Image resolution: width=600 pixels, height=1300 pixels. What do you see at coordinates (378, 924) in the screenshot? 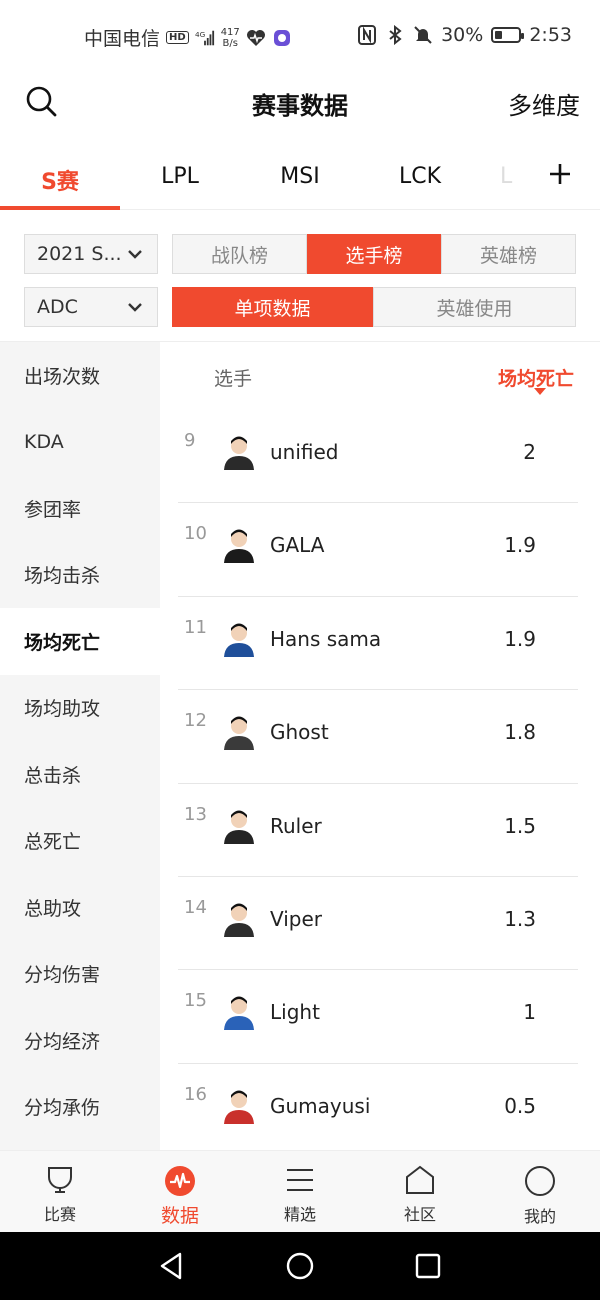
I see `table-row: 14 Viper 1.3` at bounding box center [378, 924].